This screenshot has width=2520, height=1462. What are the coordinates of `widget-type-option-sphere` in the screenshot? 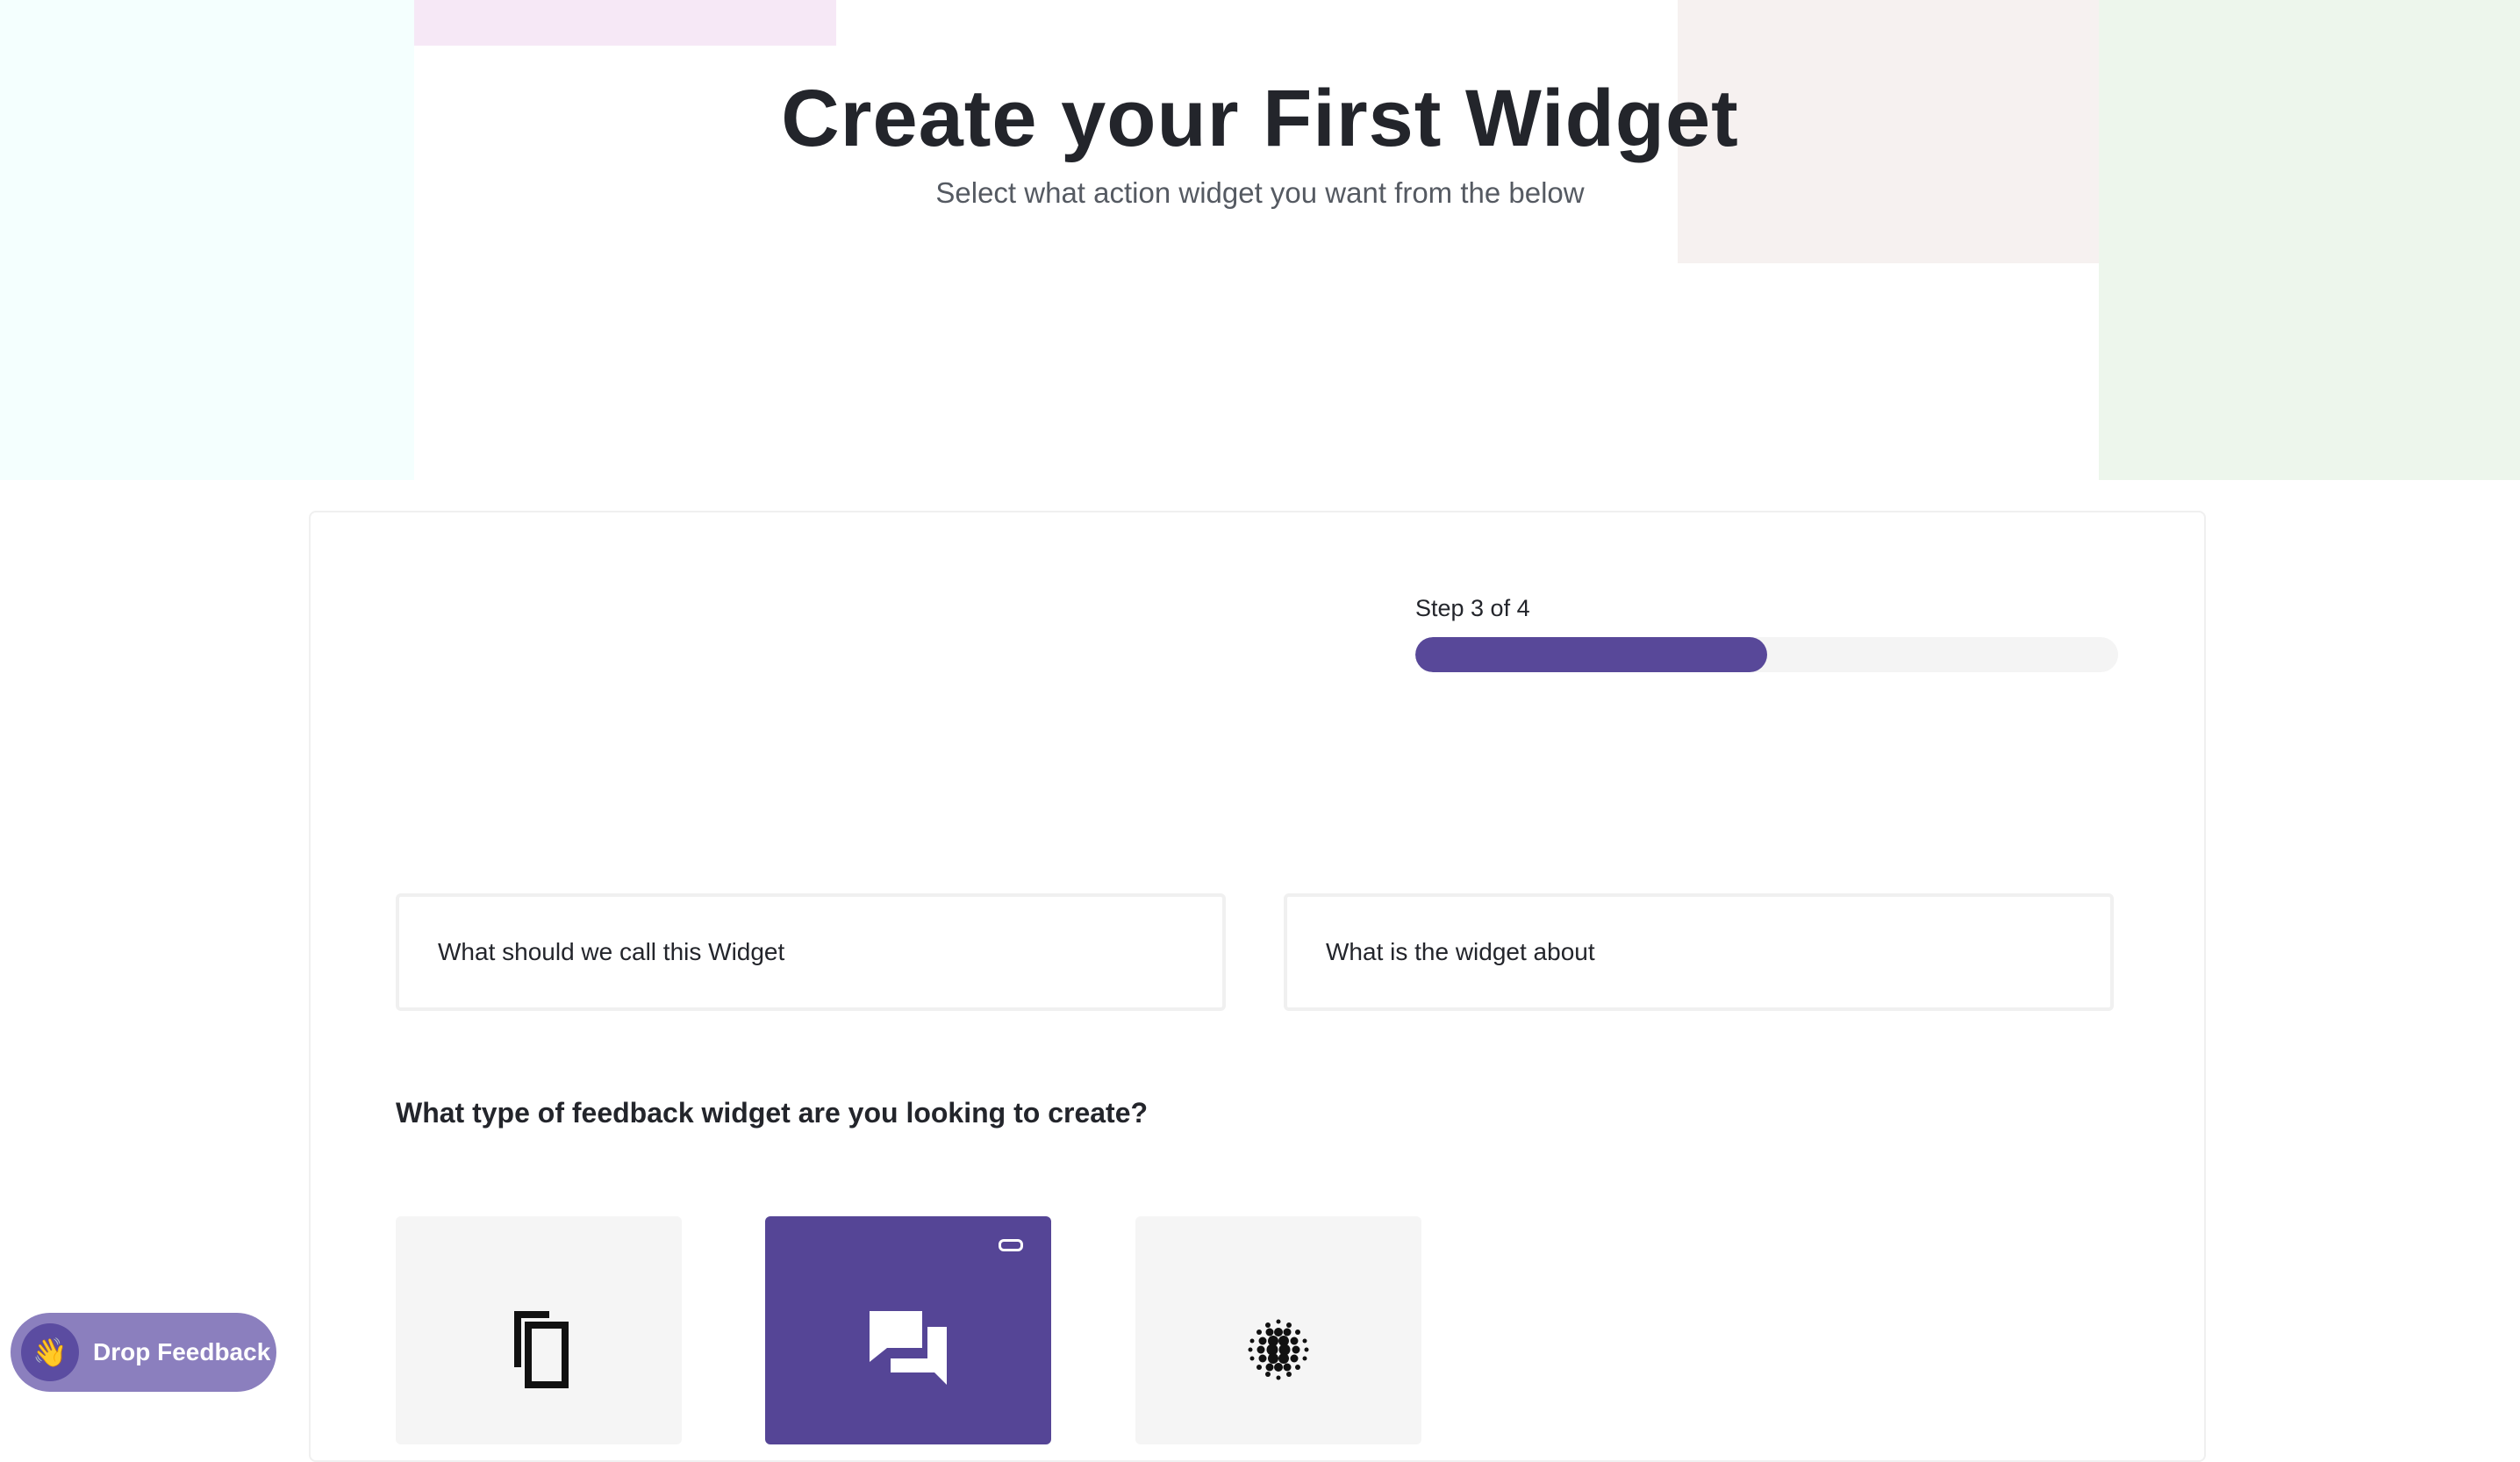 It's located at (1278, 1330).